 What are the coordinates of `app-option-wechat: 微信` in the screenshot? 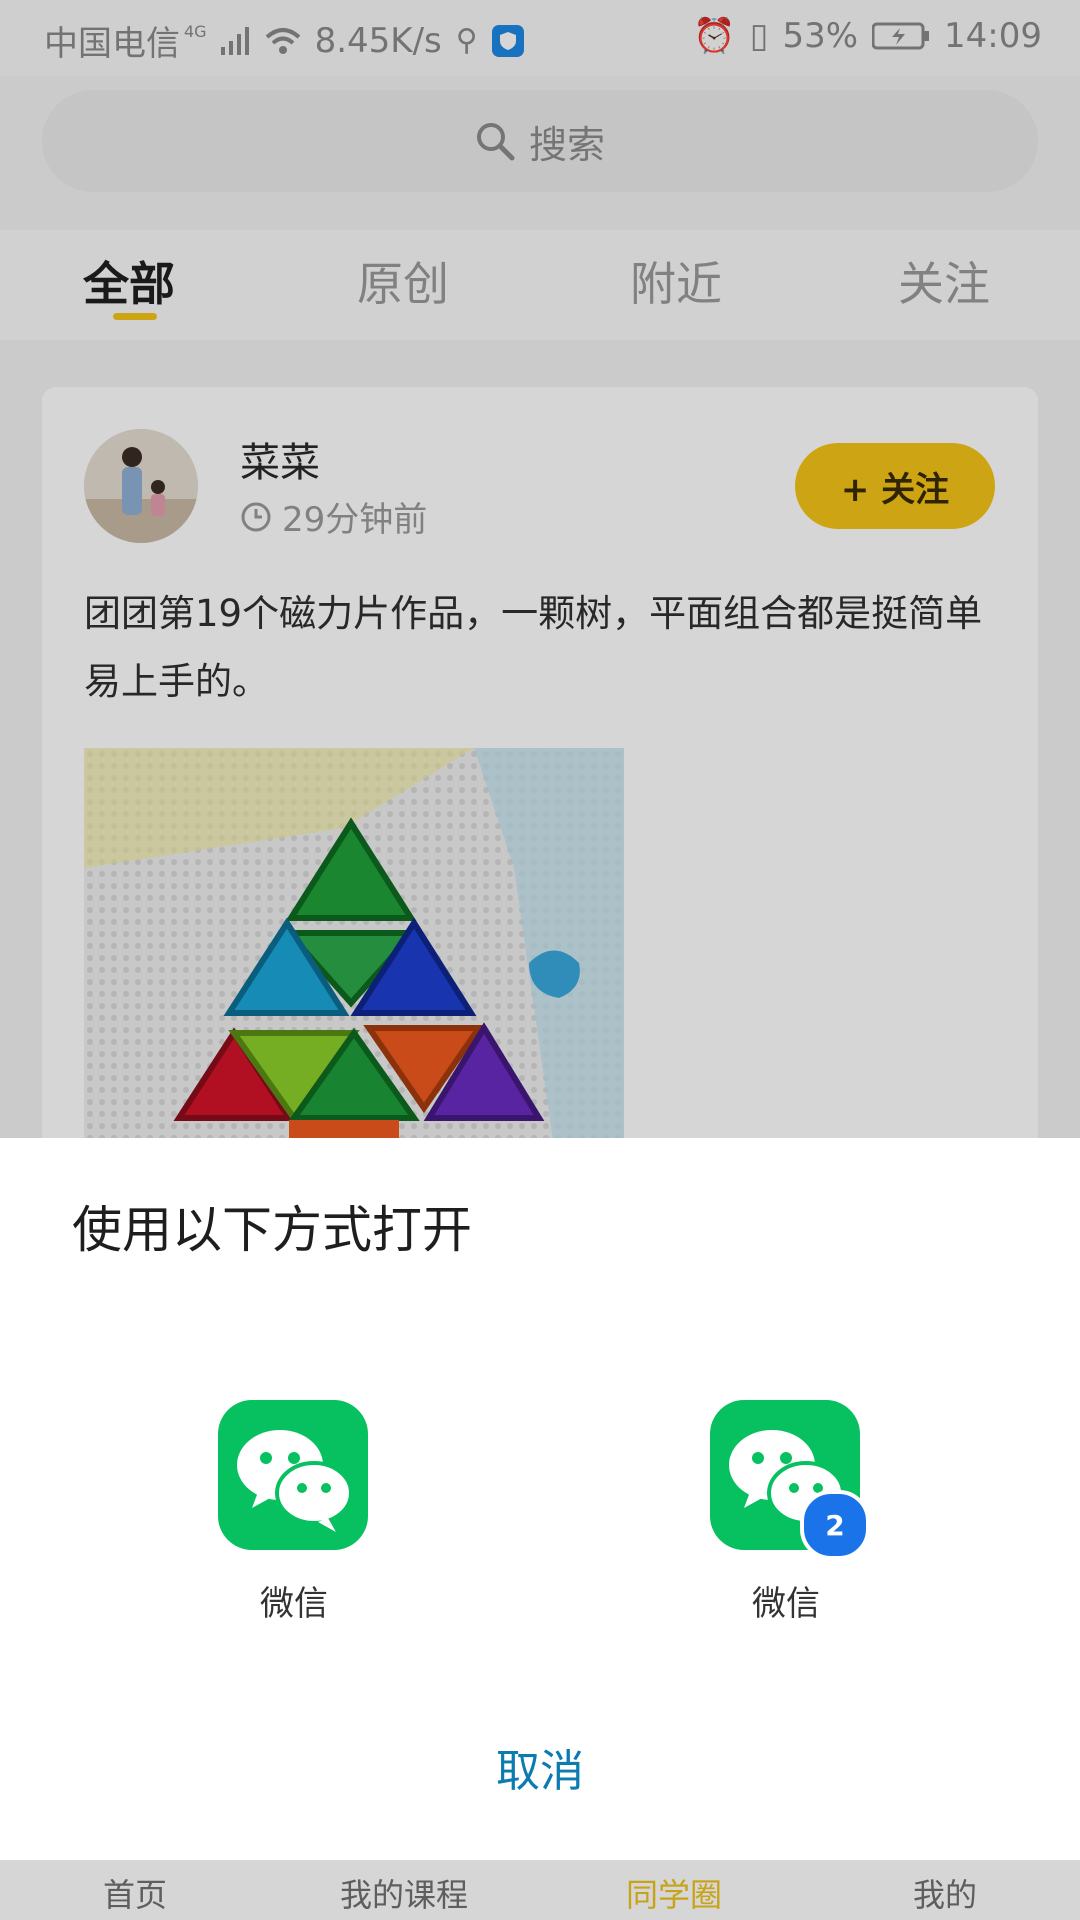 It's located at (294, 1512).